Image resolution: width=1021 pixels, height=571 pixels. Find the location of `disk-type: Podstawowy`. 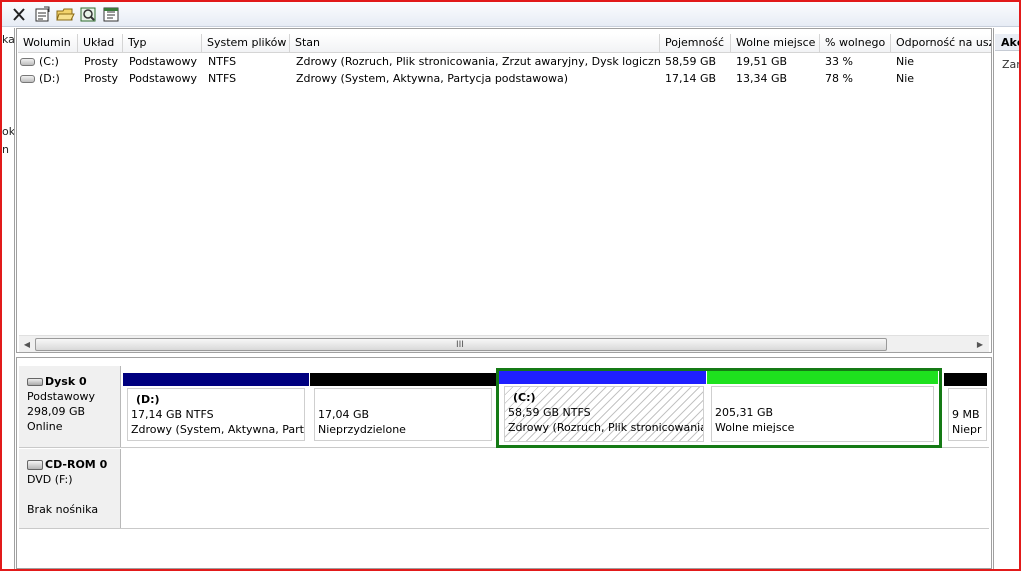

disk-type: Podstawowy is located at coordinates (61, 396).